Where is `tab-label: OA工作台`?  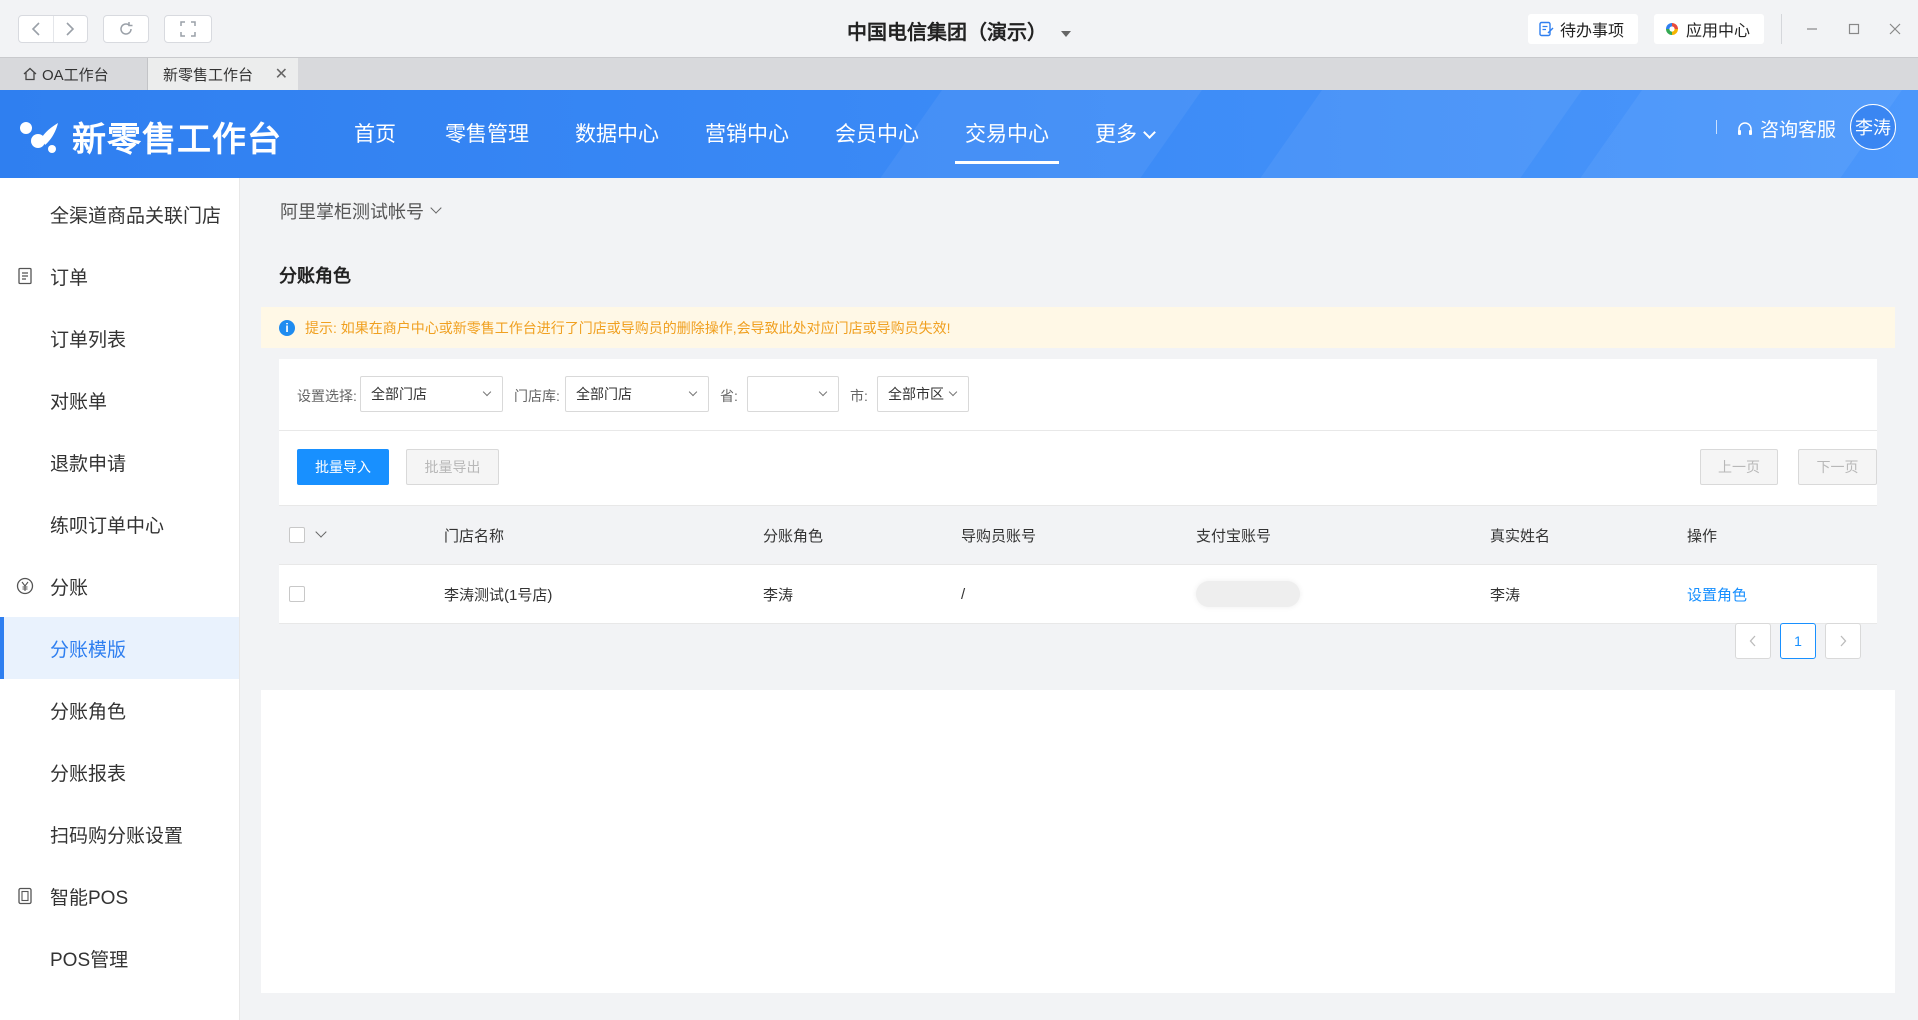 tab-label: OA工作台 is located at coordinates (75, 75).